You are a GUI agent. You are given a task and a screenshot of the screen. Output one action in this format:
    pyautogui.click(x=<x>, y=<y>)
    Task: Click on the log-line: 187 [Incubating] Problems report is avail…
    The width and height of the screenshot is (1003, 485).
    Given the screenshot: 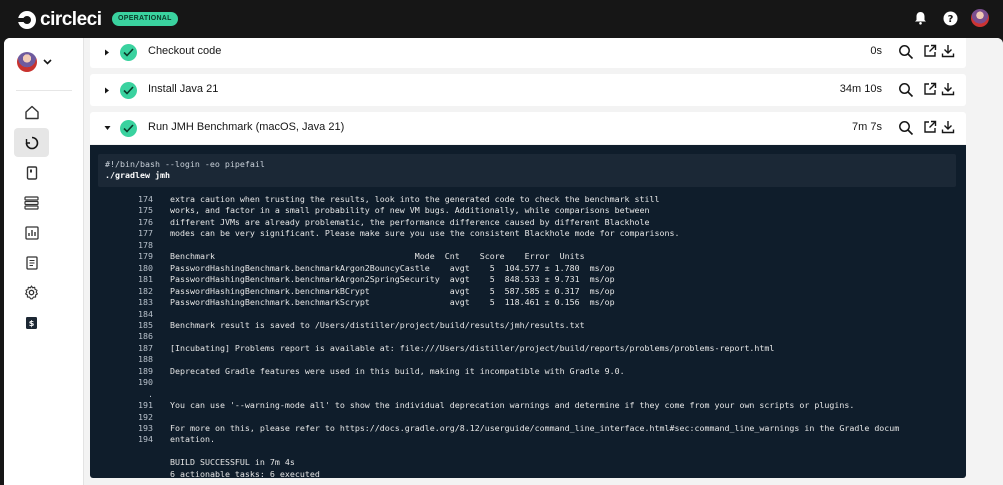 What is the action you would take?
    pyautogui.click(x=528, y=348)
    